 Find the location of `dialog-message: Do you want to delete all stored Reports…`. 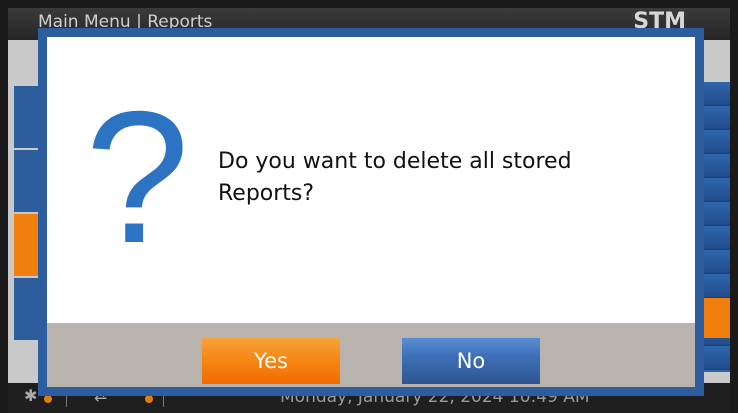

dialog-message: Do you want to delete all stored Reports… is located at coordinates (395, 177).